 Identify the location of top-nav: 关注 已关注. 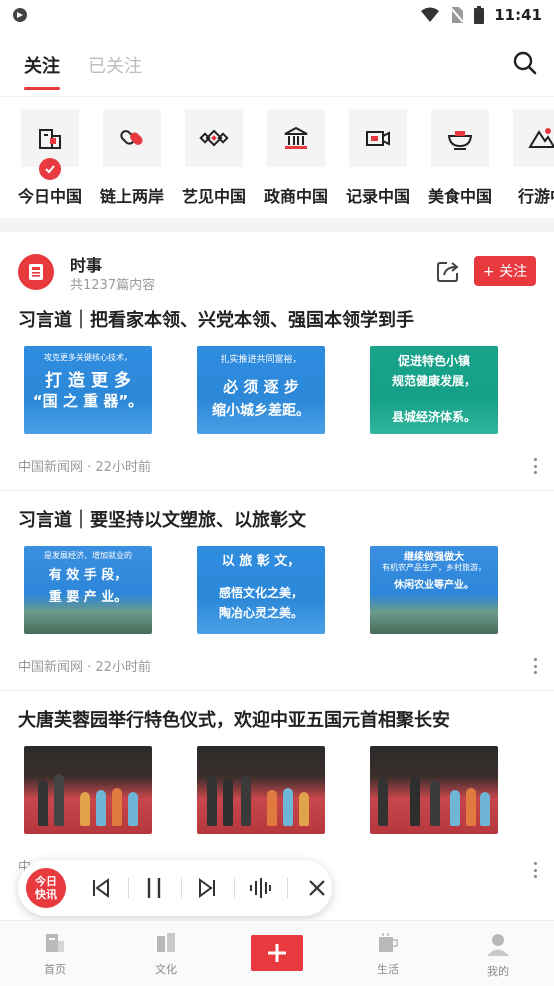
(277, 65).